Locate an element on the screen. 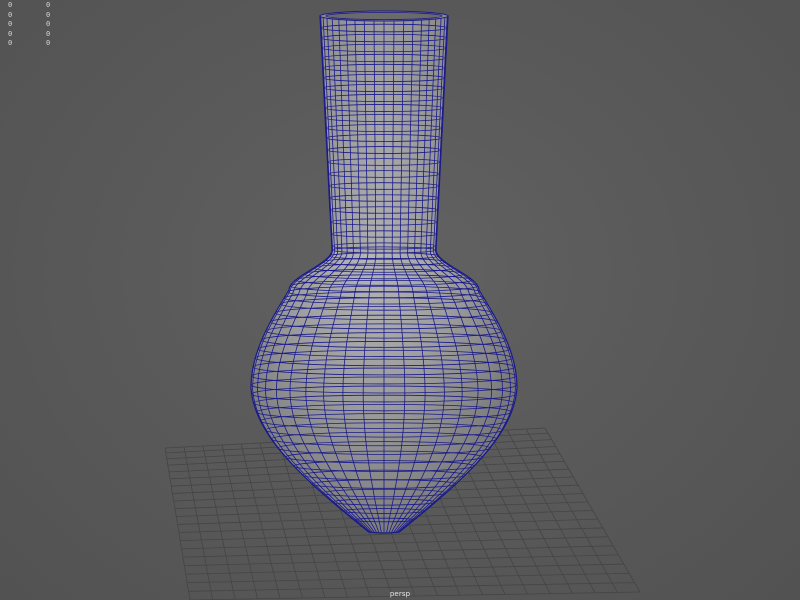 This screenshot has width=800, height=600. hud-display: 0 0 0 0 0 0 0 0 0 0 is located at coordinates (38, 25).